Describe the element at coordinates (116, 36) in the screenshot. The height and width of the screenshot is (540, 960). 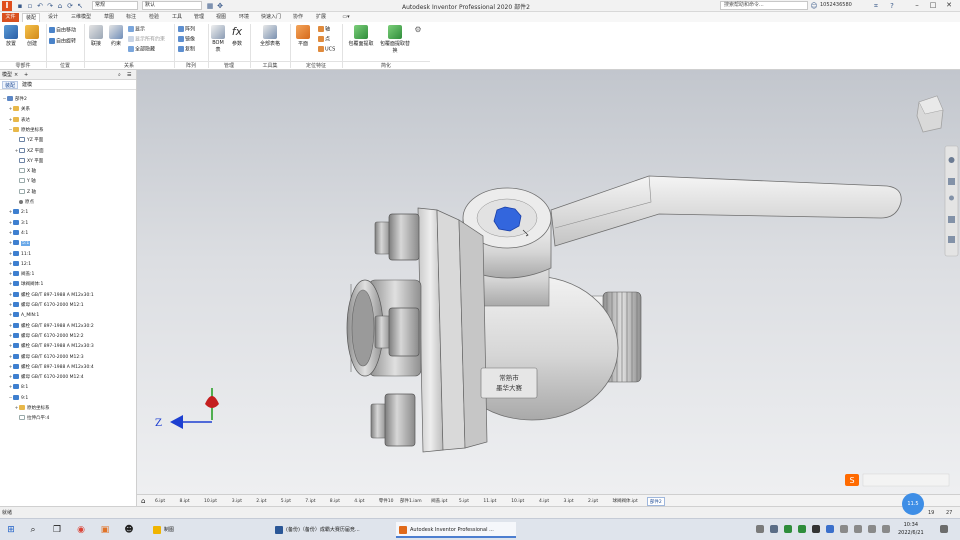
I see `constrain-button: 约束` at that location.